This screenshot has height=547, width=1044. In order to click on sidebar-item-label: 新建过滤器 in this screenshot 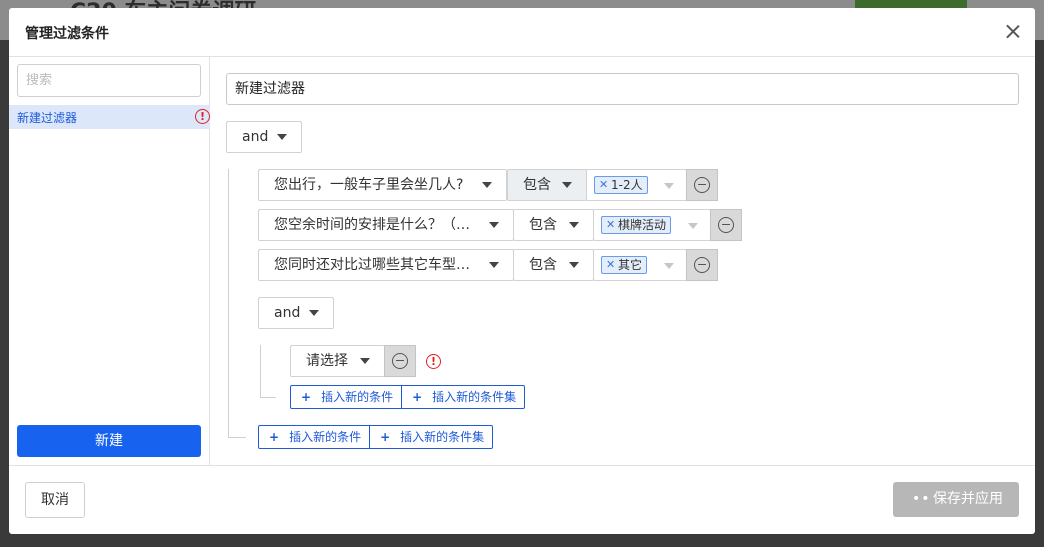, I will do `click(47, 118)`.